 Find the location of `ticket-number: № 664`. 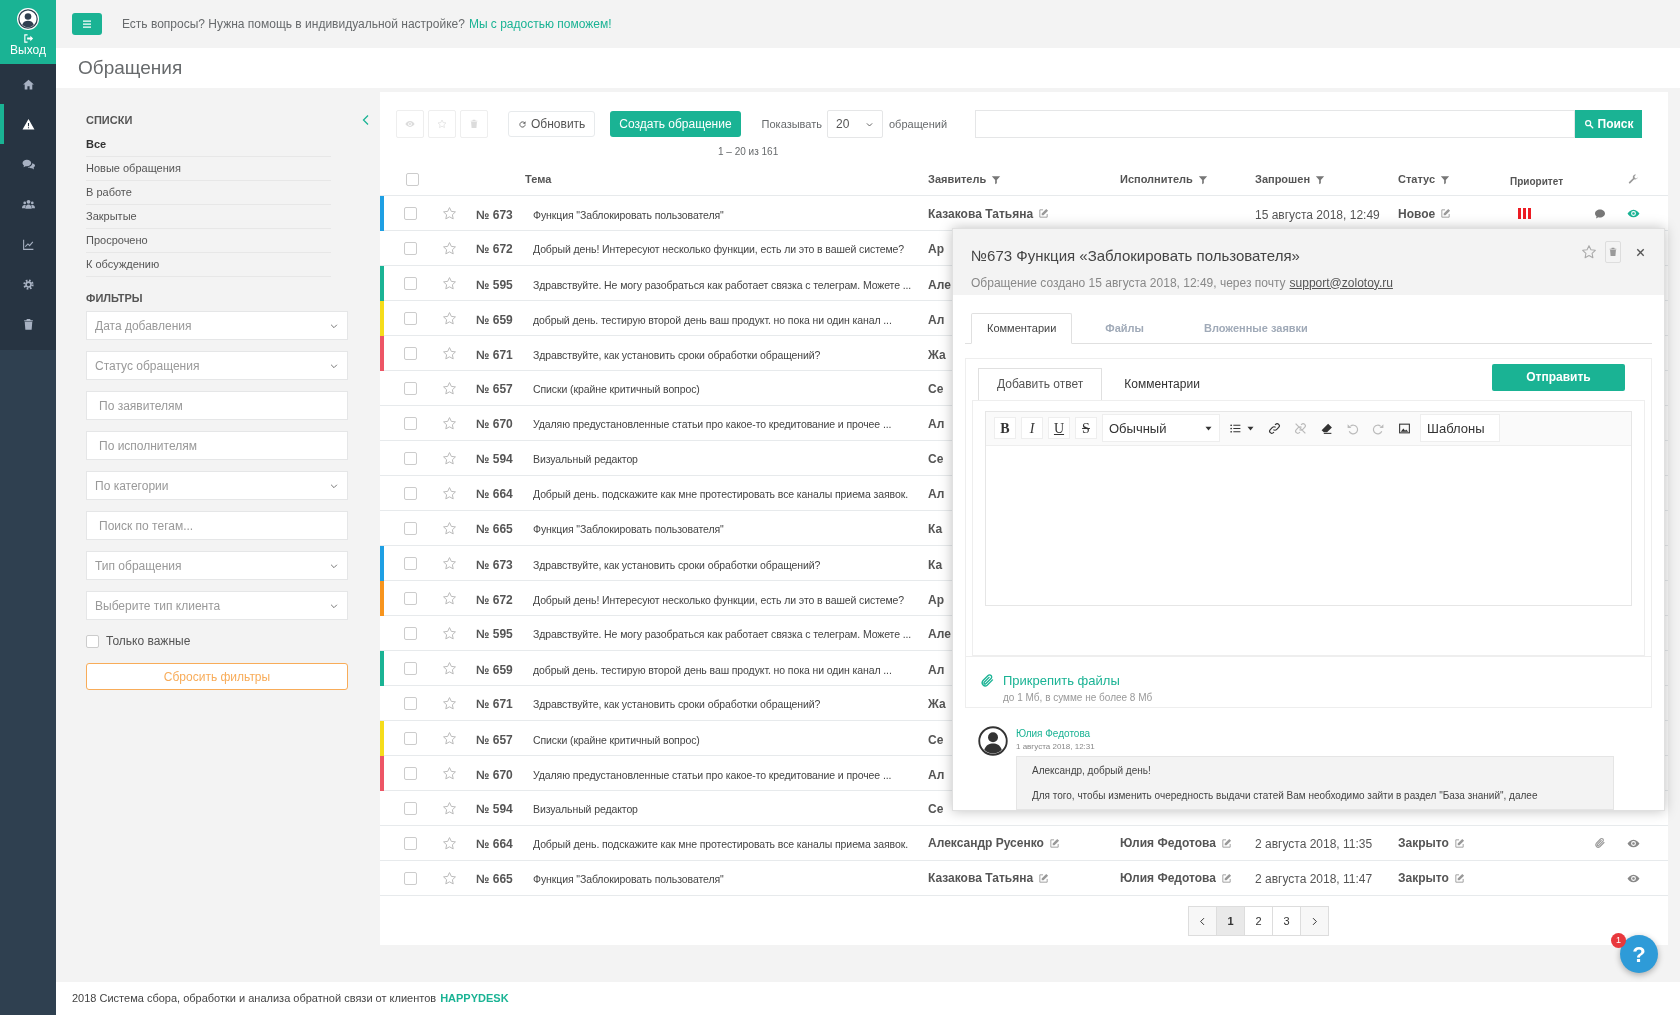

ticket-number: № 664 is located at coordinates (494, 494).